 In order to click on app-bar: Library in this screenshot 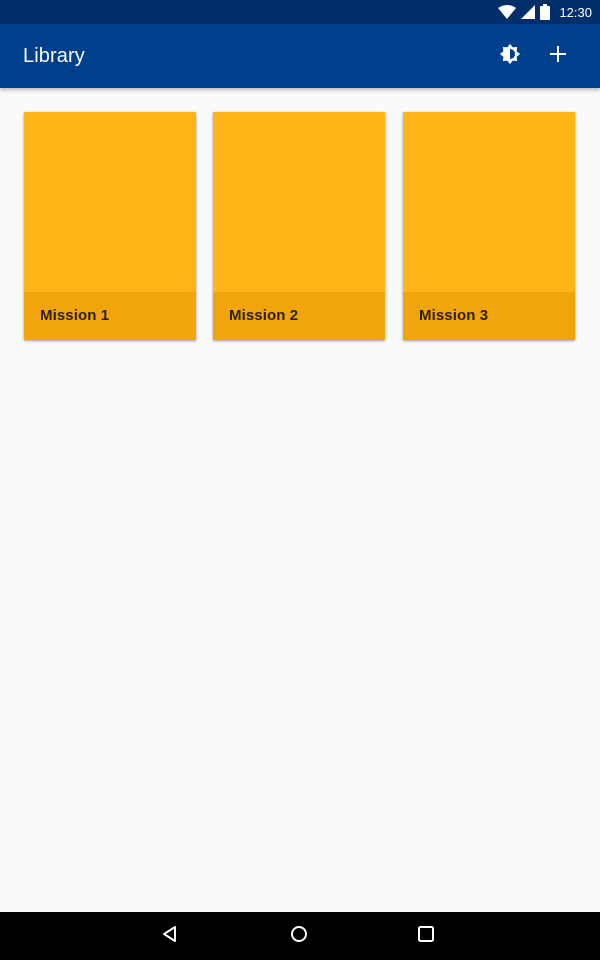, I will do `click(300, 56)`.